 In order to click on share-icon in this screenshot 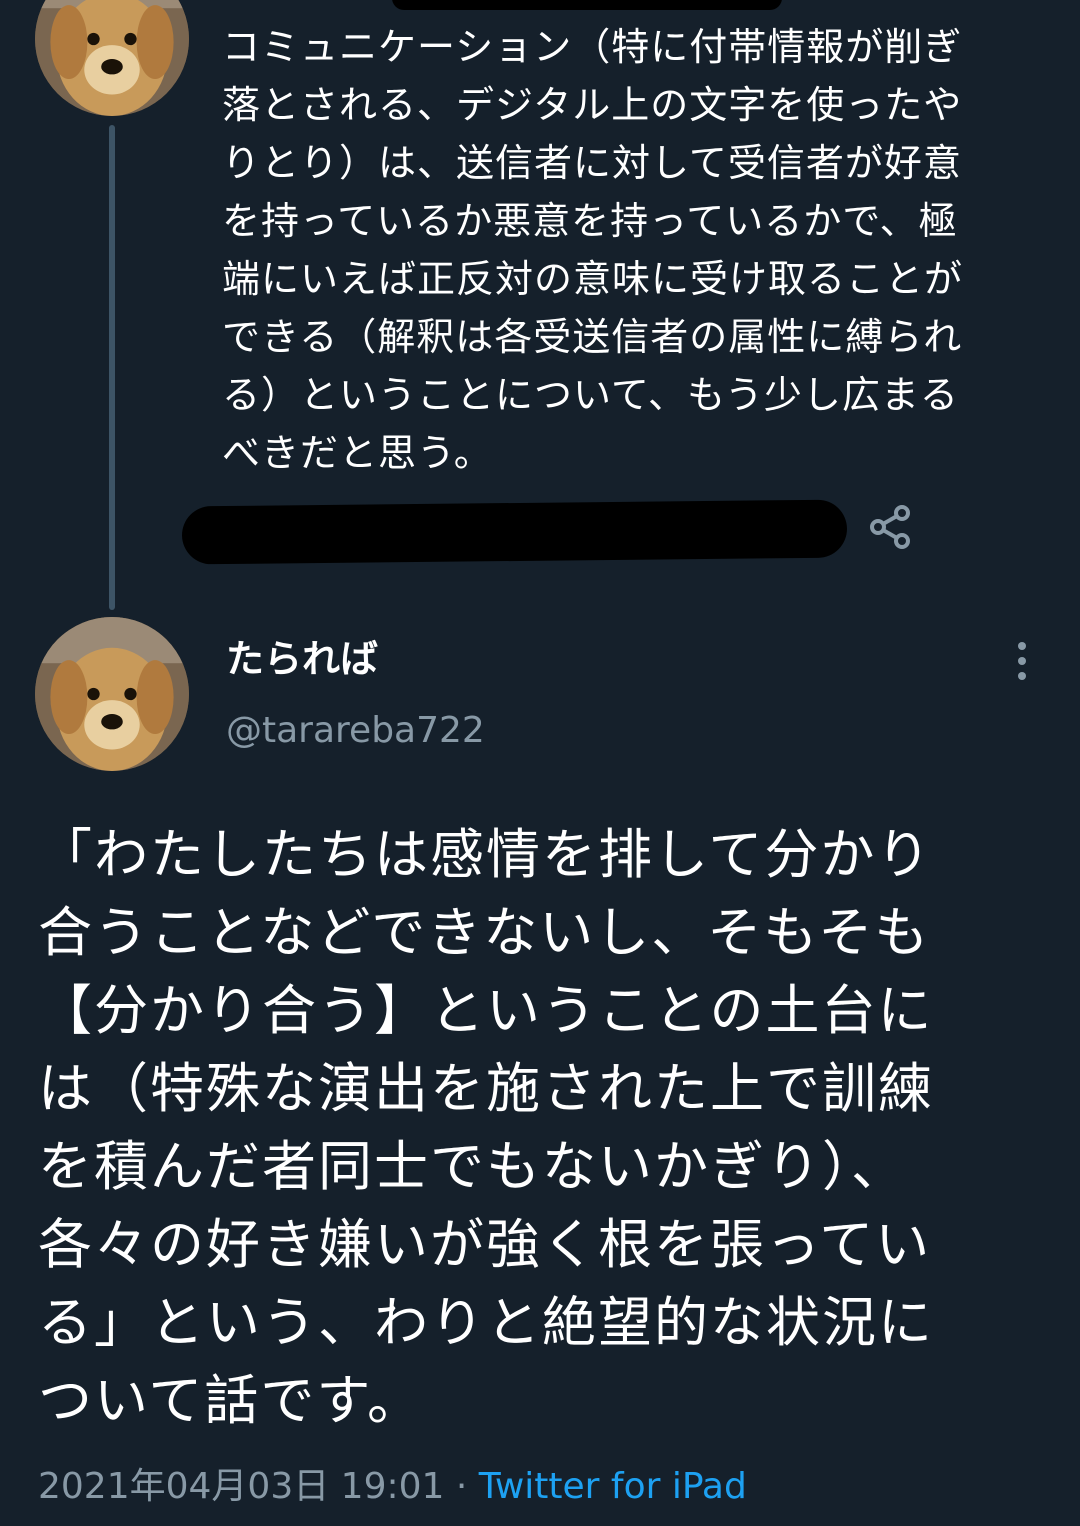, I will do `click(890, 527)`.